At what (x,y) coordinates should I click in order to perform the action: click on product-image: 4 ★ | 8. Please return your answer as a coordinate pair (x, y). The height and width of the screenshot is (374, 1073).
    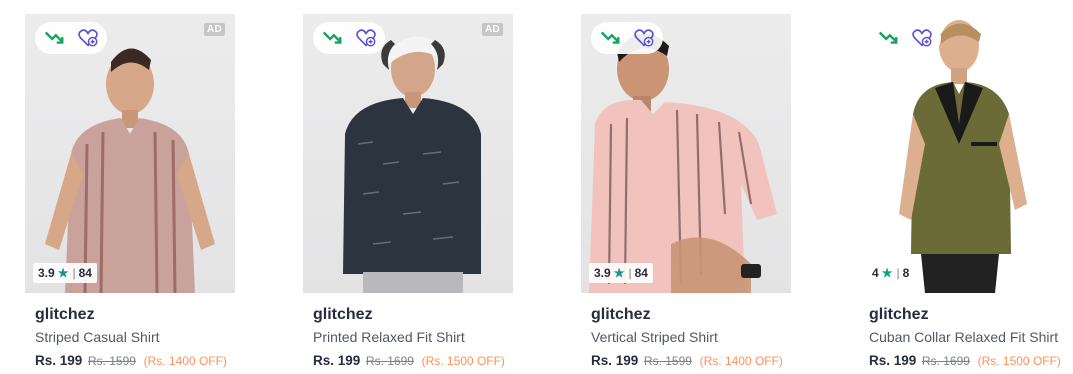
    Looking at the image, I should click on (964, 153).